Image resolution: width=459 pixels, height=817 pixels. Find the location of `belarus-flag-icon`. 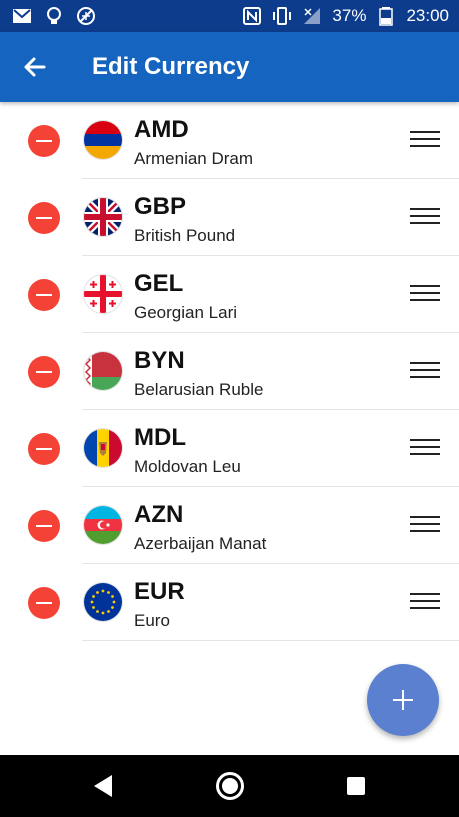

belarus-flag-icon is located at coordinates (103, 371).